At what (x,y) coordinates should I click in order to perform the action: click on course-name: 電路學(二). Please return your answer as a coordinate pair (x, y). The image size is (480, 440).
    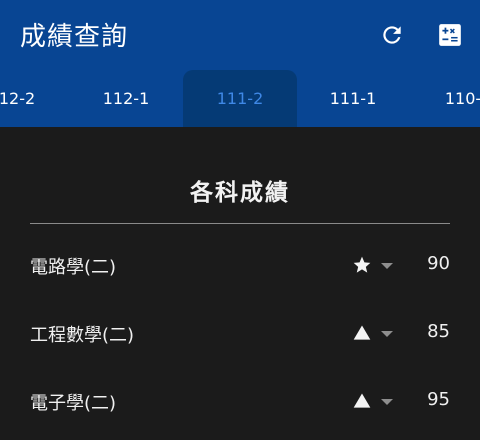
    Looking at the image, I should click on (73, 267).